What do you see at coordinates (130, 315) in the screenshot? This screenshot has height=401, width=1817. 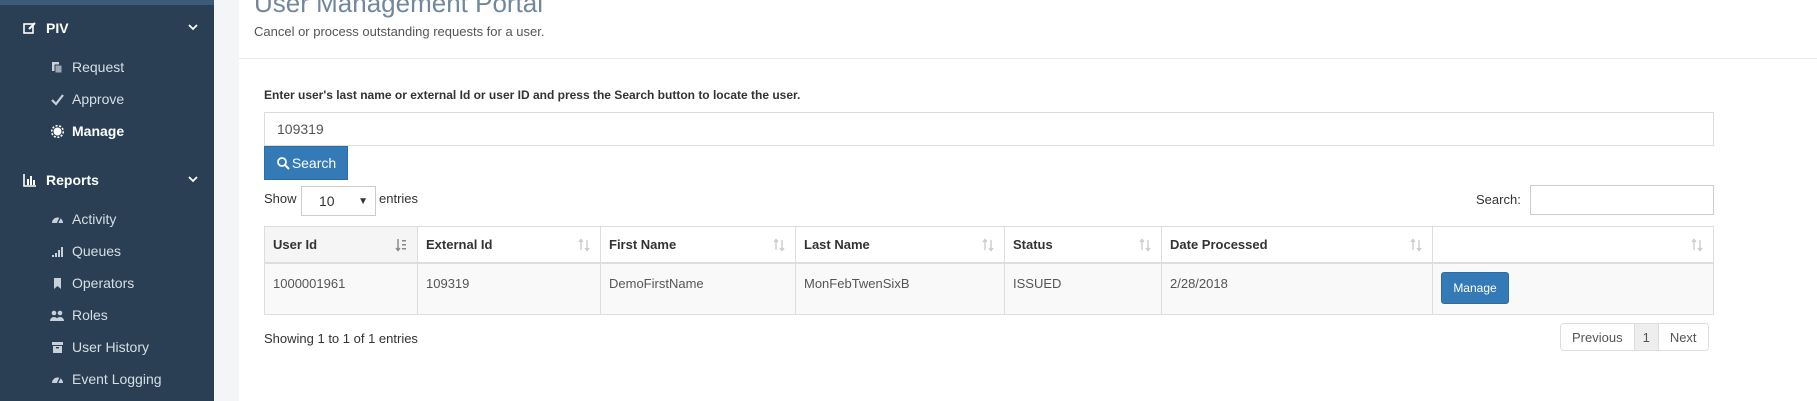 I see `sidebar-item-roles: Roles` at bounding box center [130, 315].